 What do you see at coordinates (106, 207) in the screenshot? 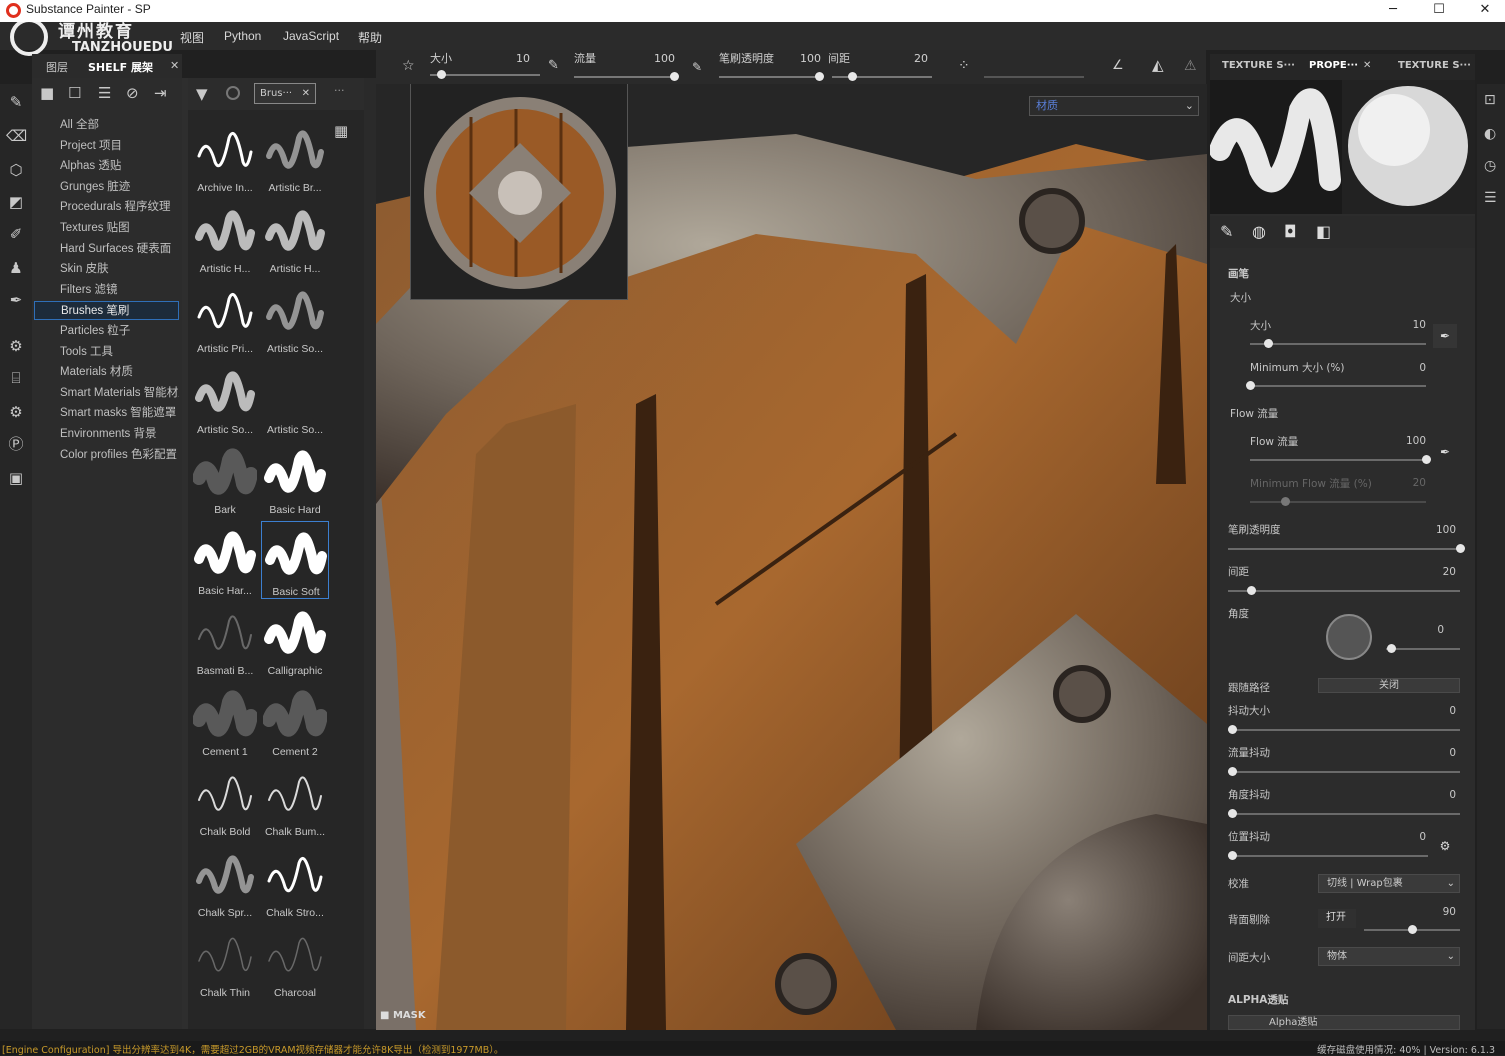
I see `category-item: Procedurals 程序纹理` at bounding box center [106, 207].